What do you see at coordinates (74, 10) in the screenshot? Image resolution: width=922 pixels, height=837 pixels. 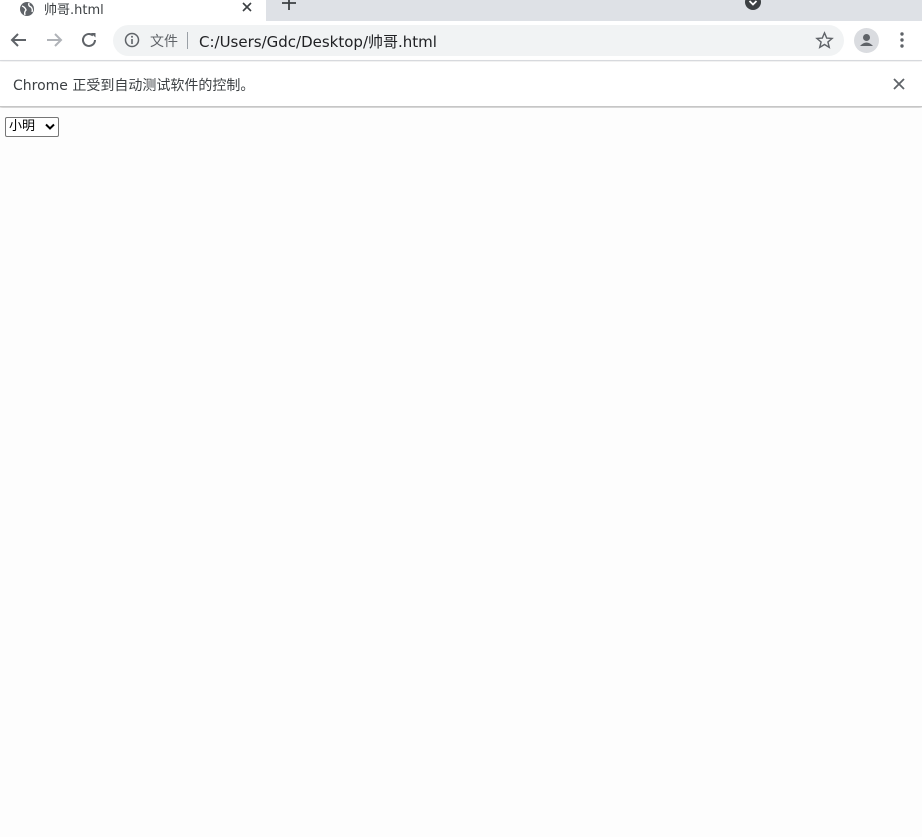 I see `tab-title: 帅哥.html` at bounding box center [74, 10].